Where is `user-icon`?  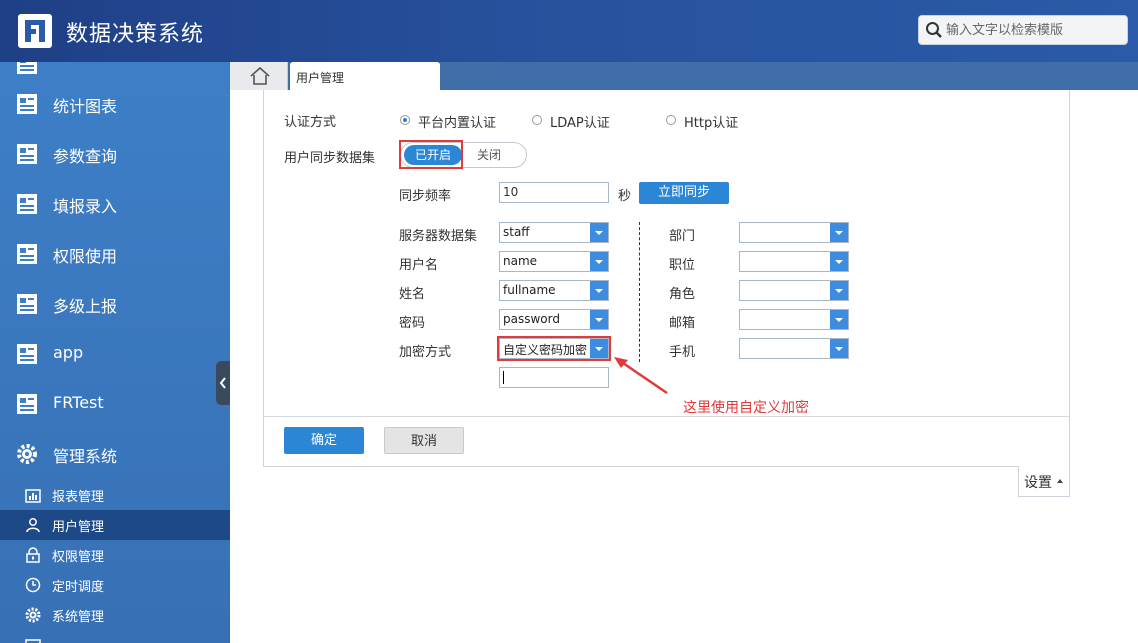
user-icon is located at coordinates (33, 525).